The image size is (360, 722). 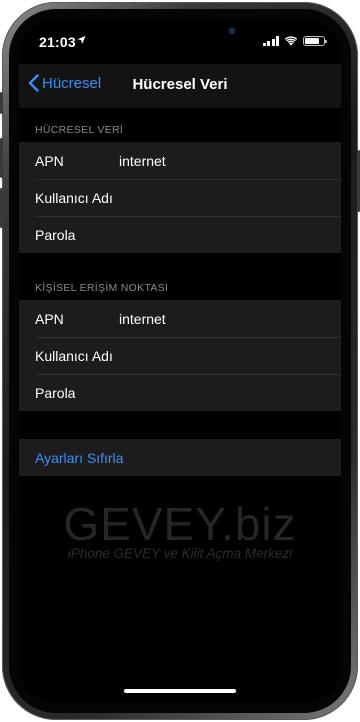 What do you see at coordinates (57, 42) in the screenshot?
I see `status-time: 21:03` at bounding box center [57, 42].